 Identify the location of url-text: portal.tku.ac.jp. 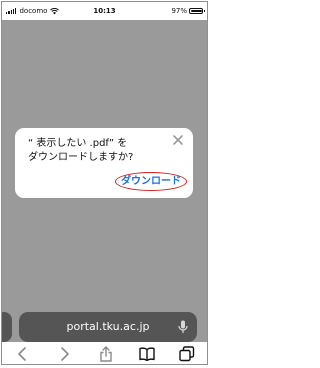
(108, 326).